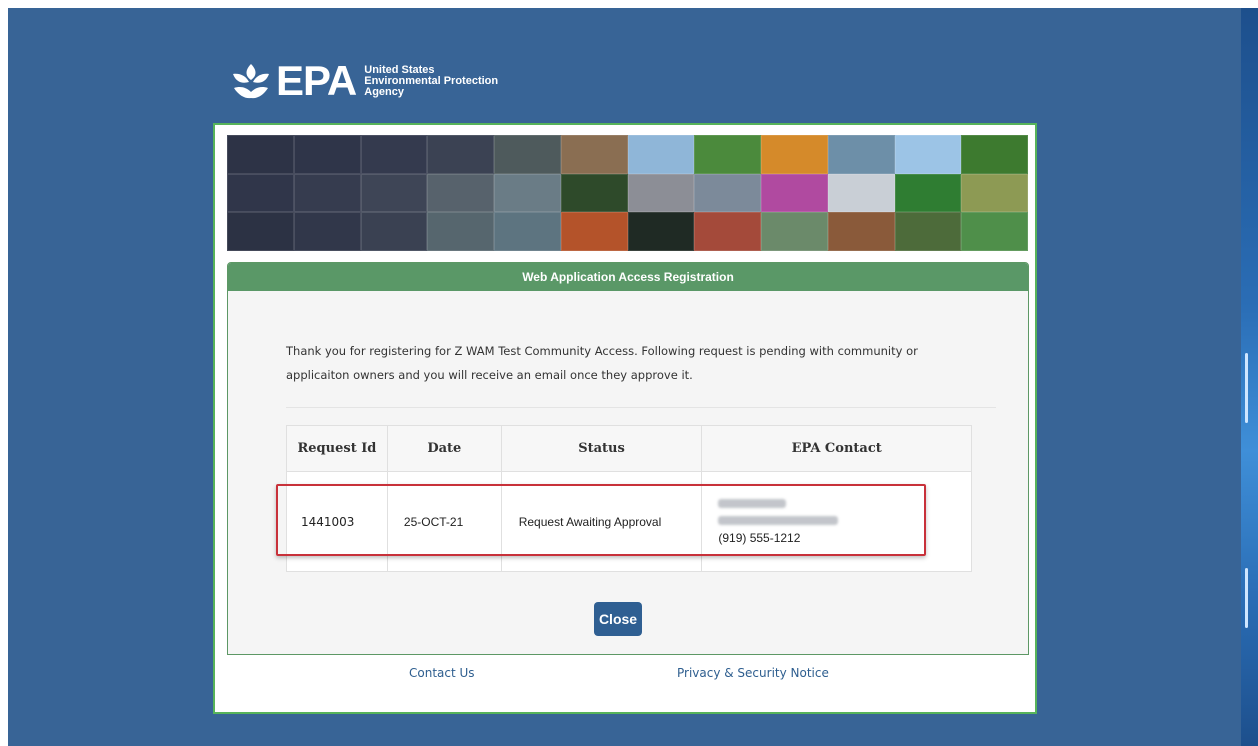 Image resolution: width=1258 pixels, height=746 pixels. What do you see at coordinates (1249, 377) in the screenshot?
I see `desktop-edge` at bounding box center [1249, 377].